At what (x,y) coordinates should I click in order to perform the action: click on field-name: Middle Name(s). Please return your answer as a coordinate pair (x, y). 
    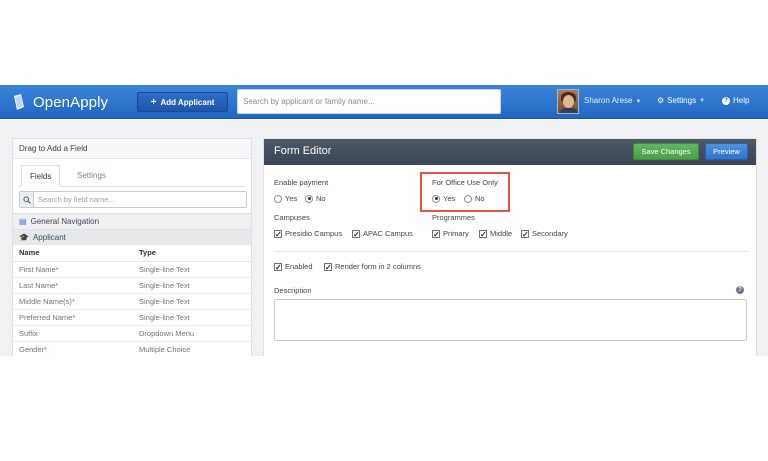
    Looking at the image, I should click on (45, 301).